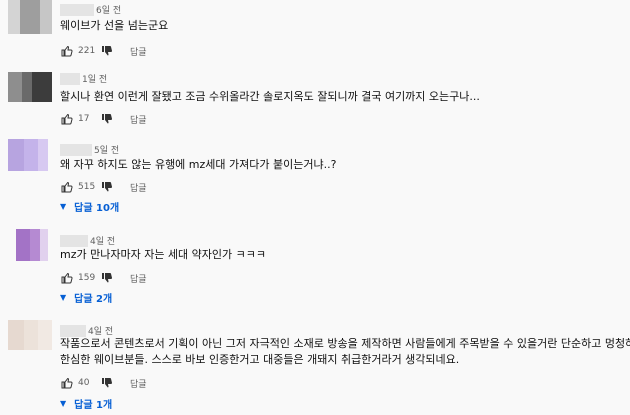  Describe the element at coordinates (94, 78) in the screenshot. I see `comment-time: 1일 전` at that location.